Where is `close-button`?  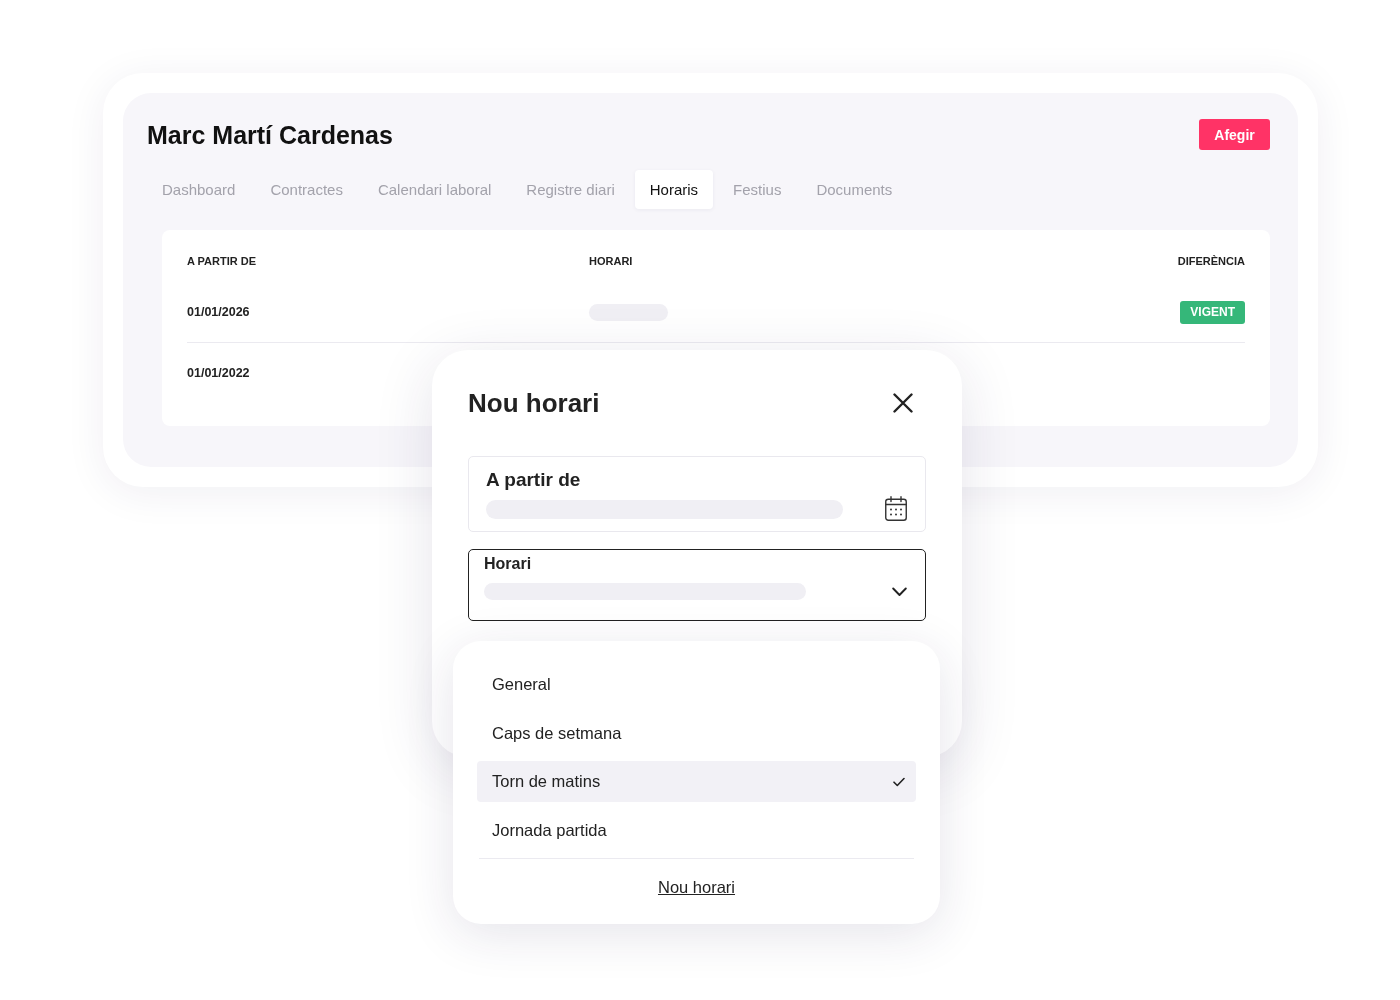 close-button is located at coordinates (903, 403).